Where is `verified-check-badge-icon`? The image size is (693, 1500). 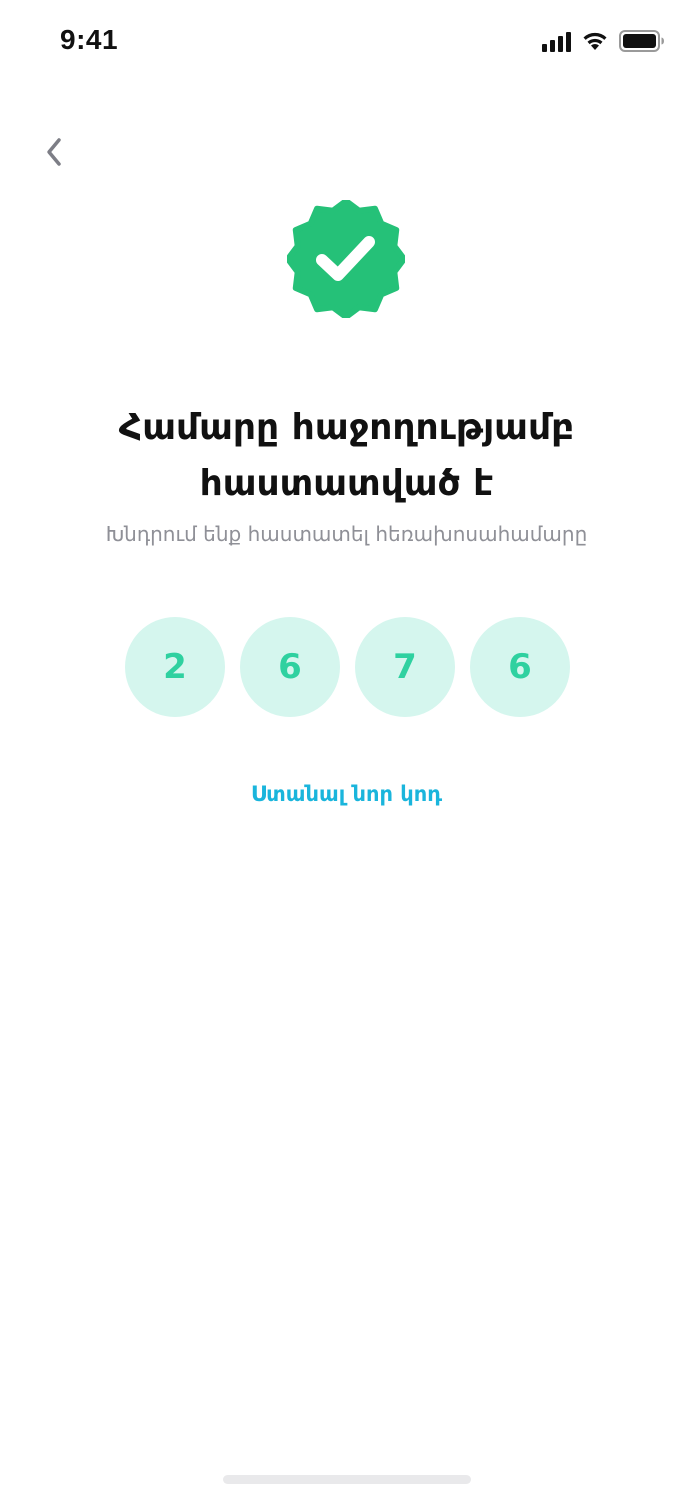
verified-check-badge-icon is located at coordinates (346, 259).